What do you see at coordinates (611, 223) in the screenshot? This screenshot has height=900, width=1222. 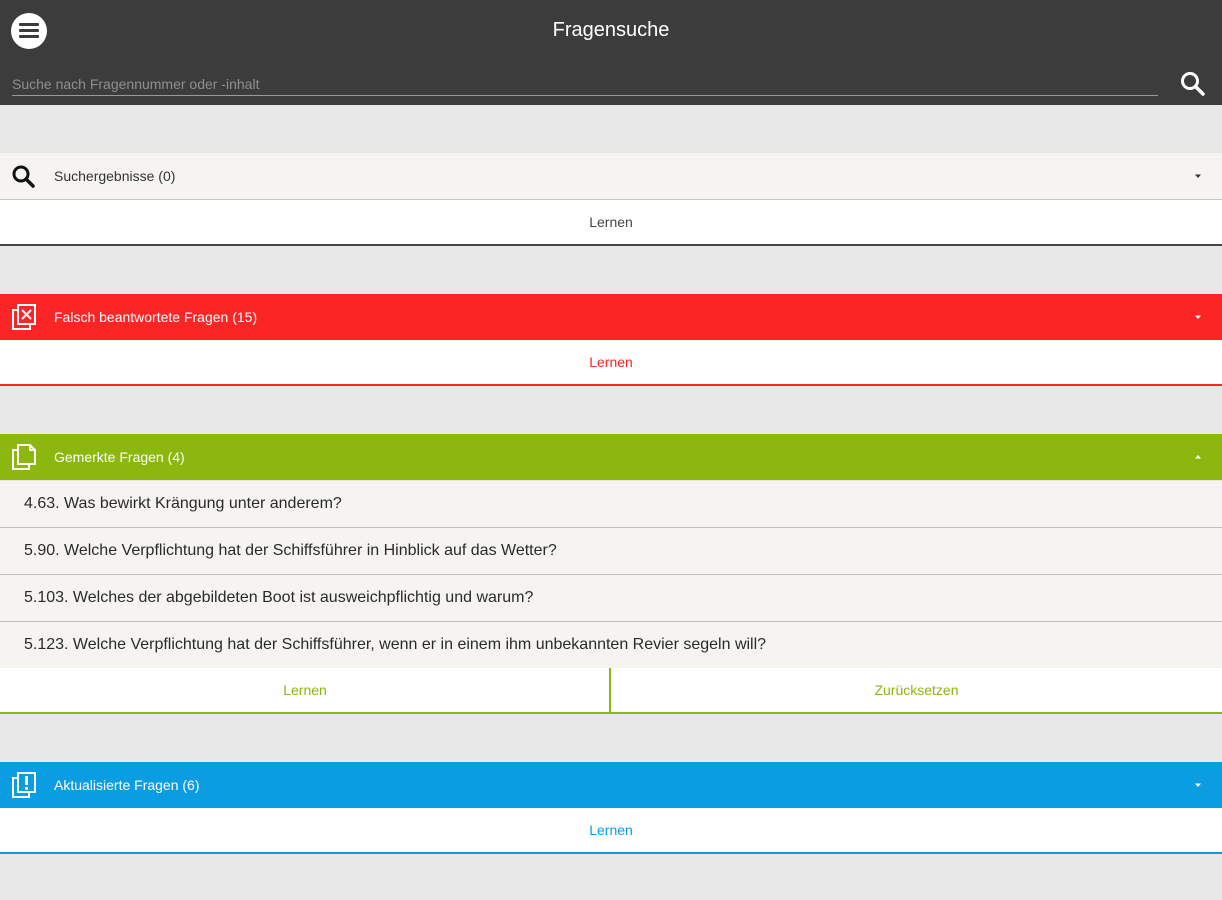 I see `search-learn-button: Lernen` at bounding box center [611, 223].